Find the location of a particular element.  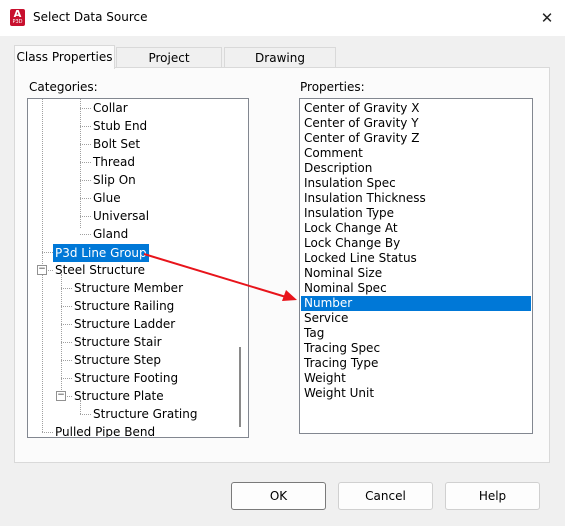

tree-item-structure-stair: Structure Stair is located at coordinates (118, 342).